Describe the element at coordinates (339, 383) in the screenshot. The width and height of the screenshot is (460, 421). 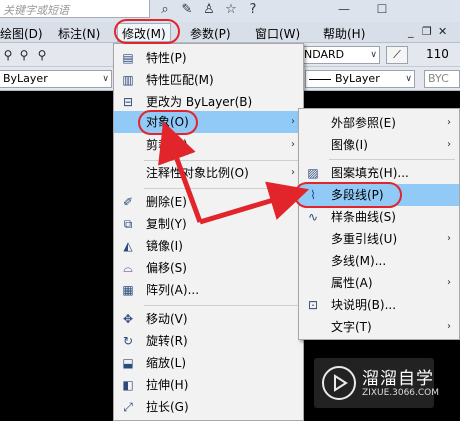
I see `play-logo-icon` at that location.